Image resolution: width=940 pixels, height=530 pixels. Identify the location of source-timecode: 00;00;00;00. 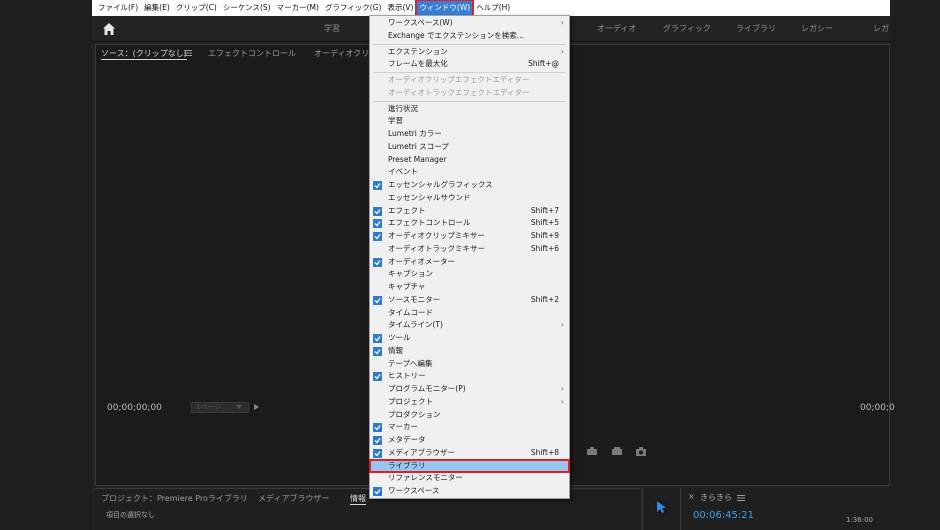
(134, 408).